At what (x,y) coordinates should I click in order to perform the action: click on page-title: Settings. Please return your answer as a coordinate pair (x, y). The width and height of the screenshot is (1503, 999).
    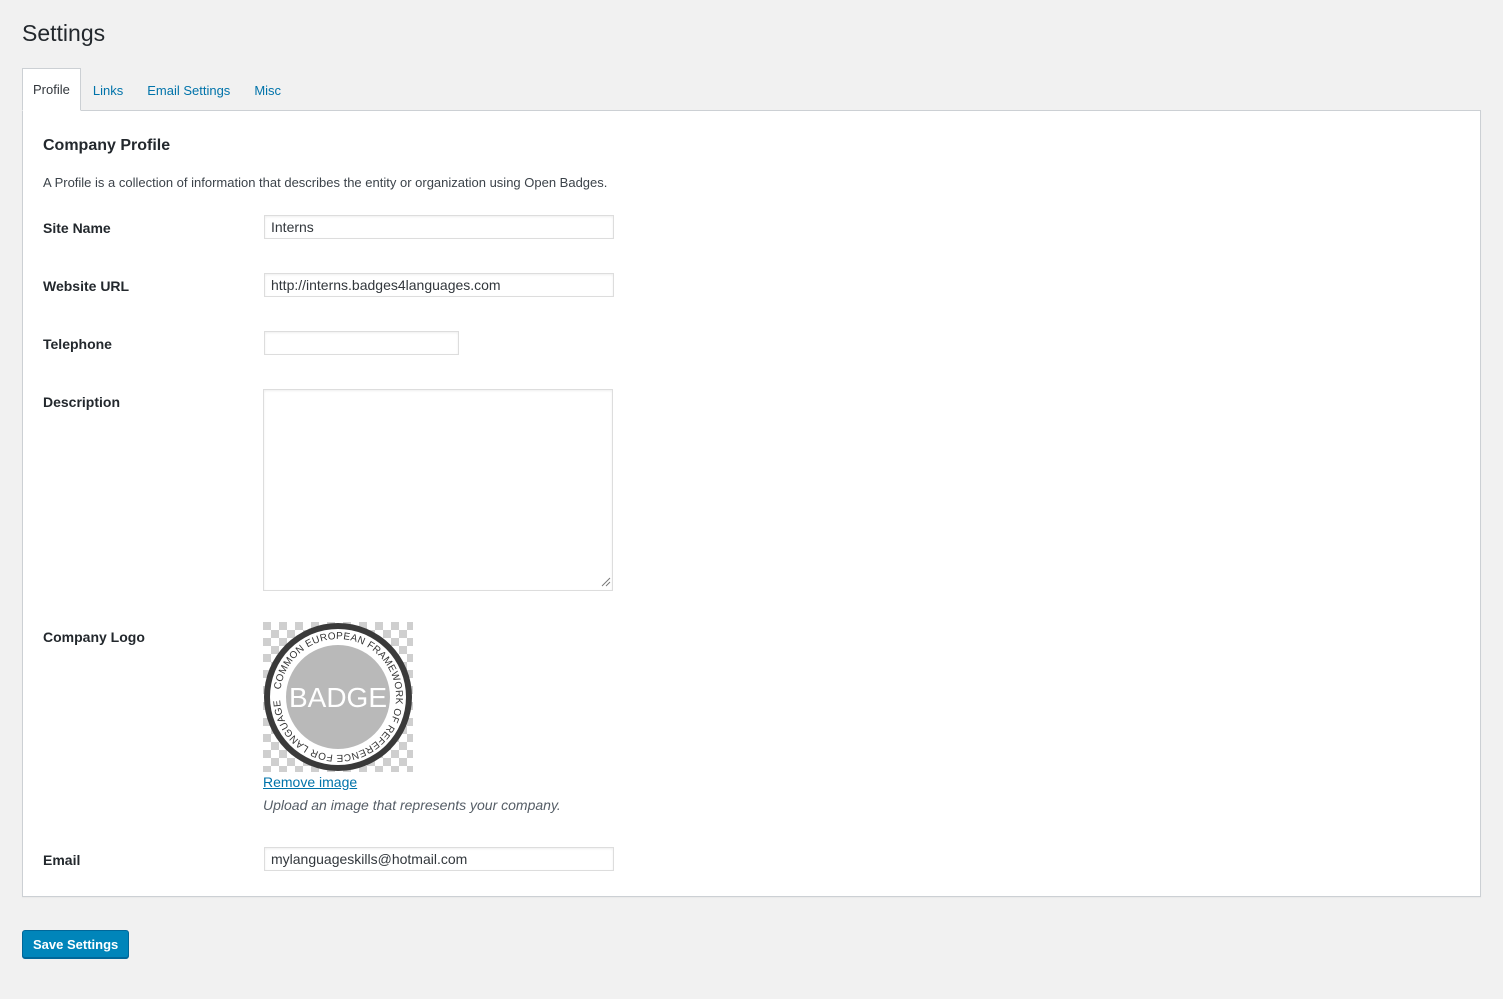
    Looking at the image, I should click on (64, 33).